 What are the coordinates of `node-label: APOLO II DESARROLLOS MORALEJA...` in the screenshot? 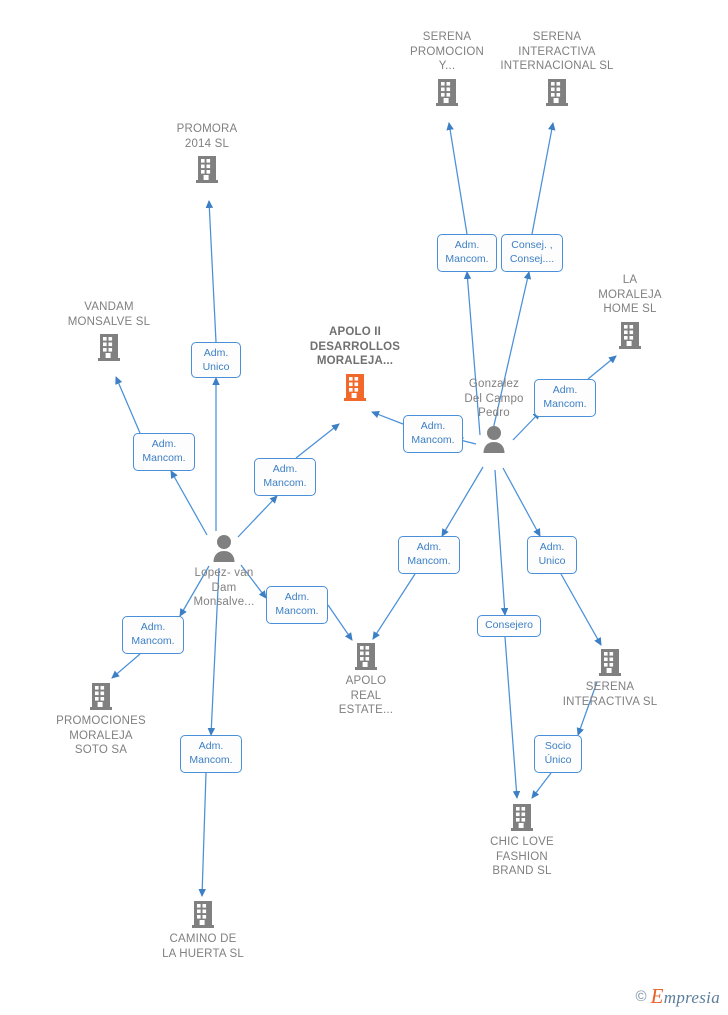 It's located at (355, 346).